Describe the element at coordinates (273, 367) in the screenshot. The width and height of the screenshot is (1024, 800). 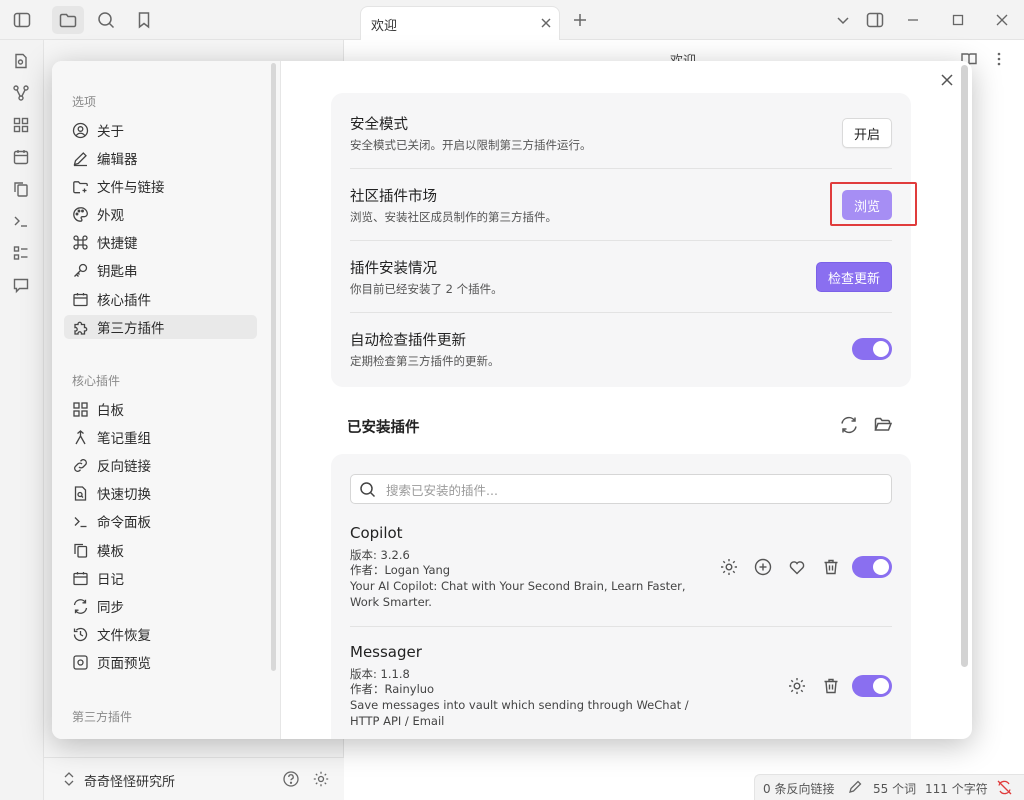
I see `nav-scrollbar` at that location.